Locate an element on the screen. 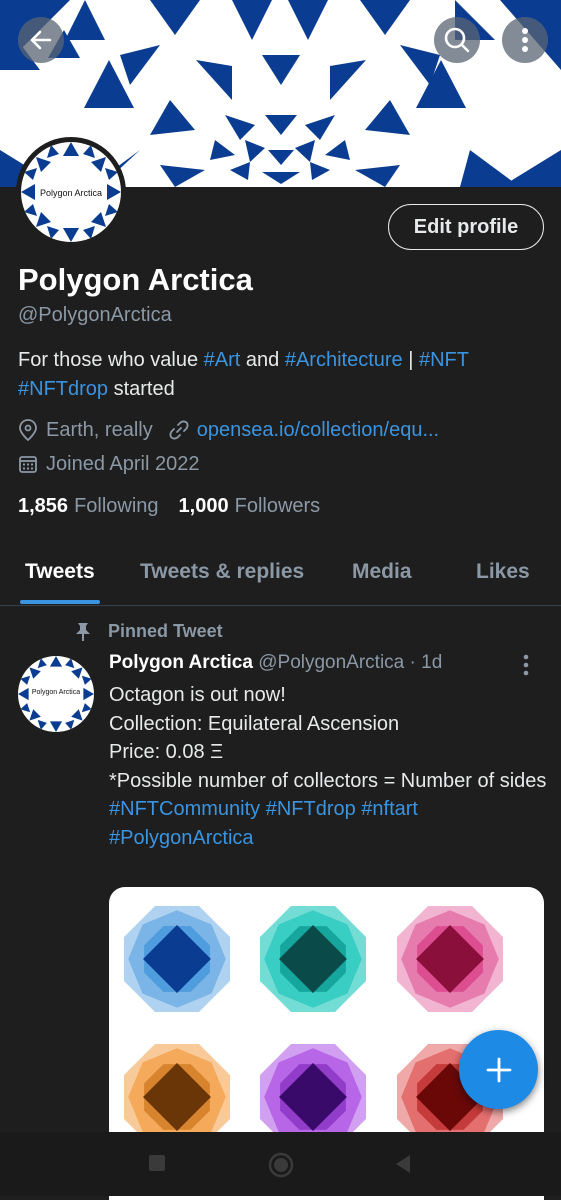  profile-joined-date: Joined April 2022 is located at coordinates (123, 463).